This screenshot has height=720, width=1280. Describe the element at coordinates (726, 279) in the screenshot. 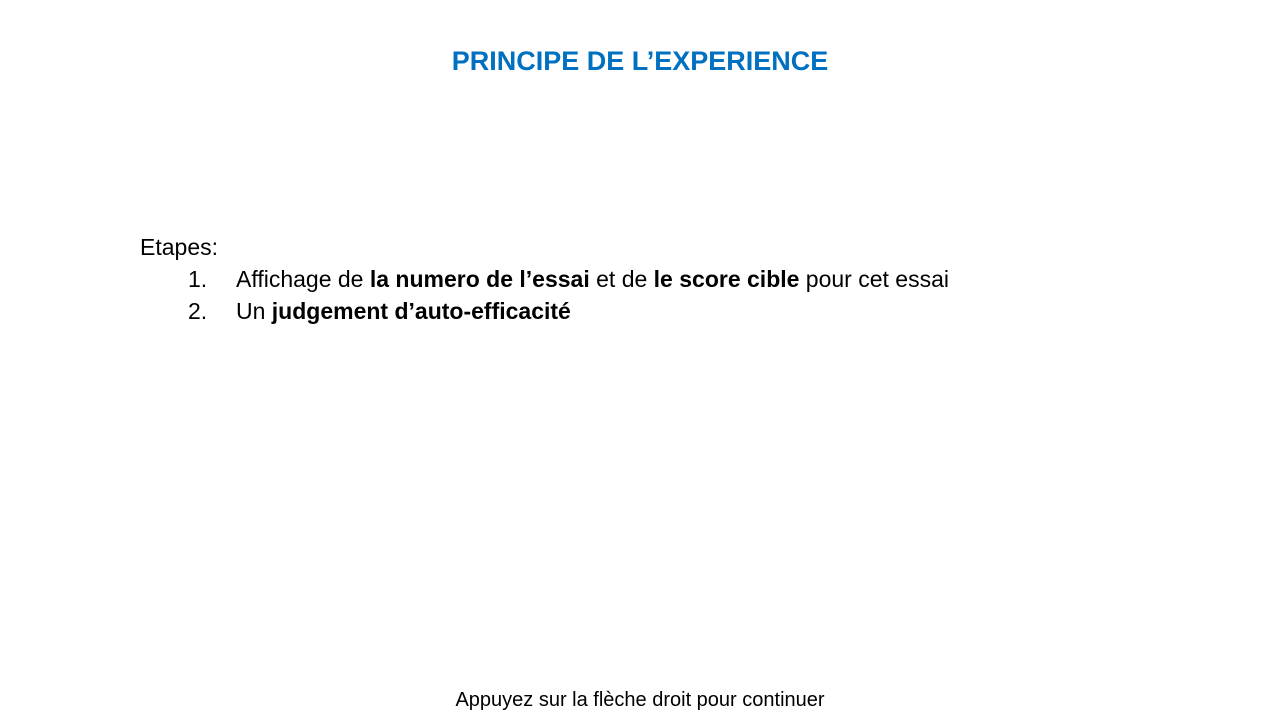

I see `step-text-bold: le score cible` at that location.